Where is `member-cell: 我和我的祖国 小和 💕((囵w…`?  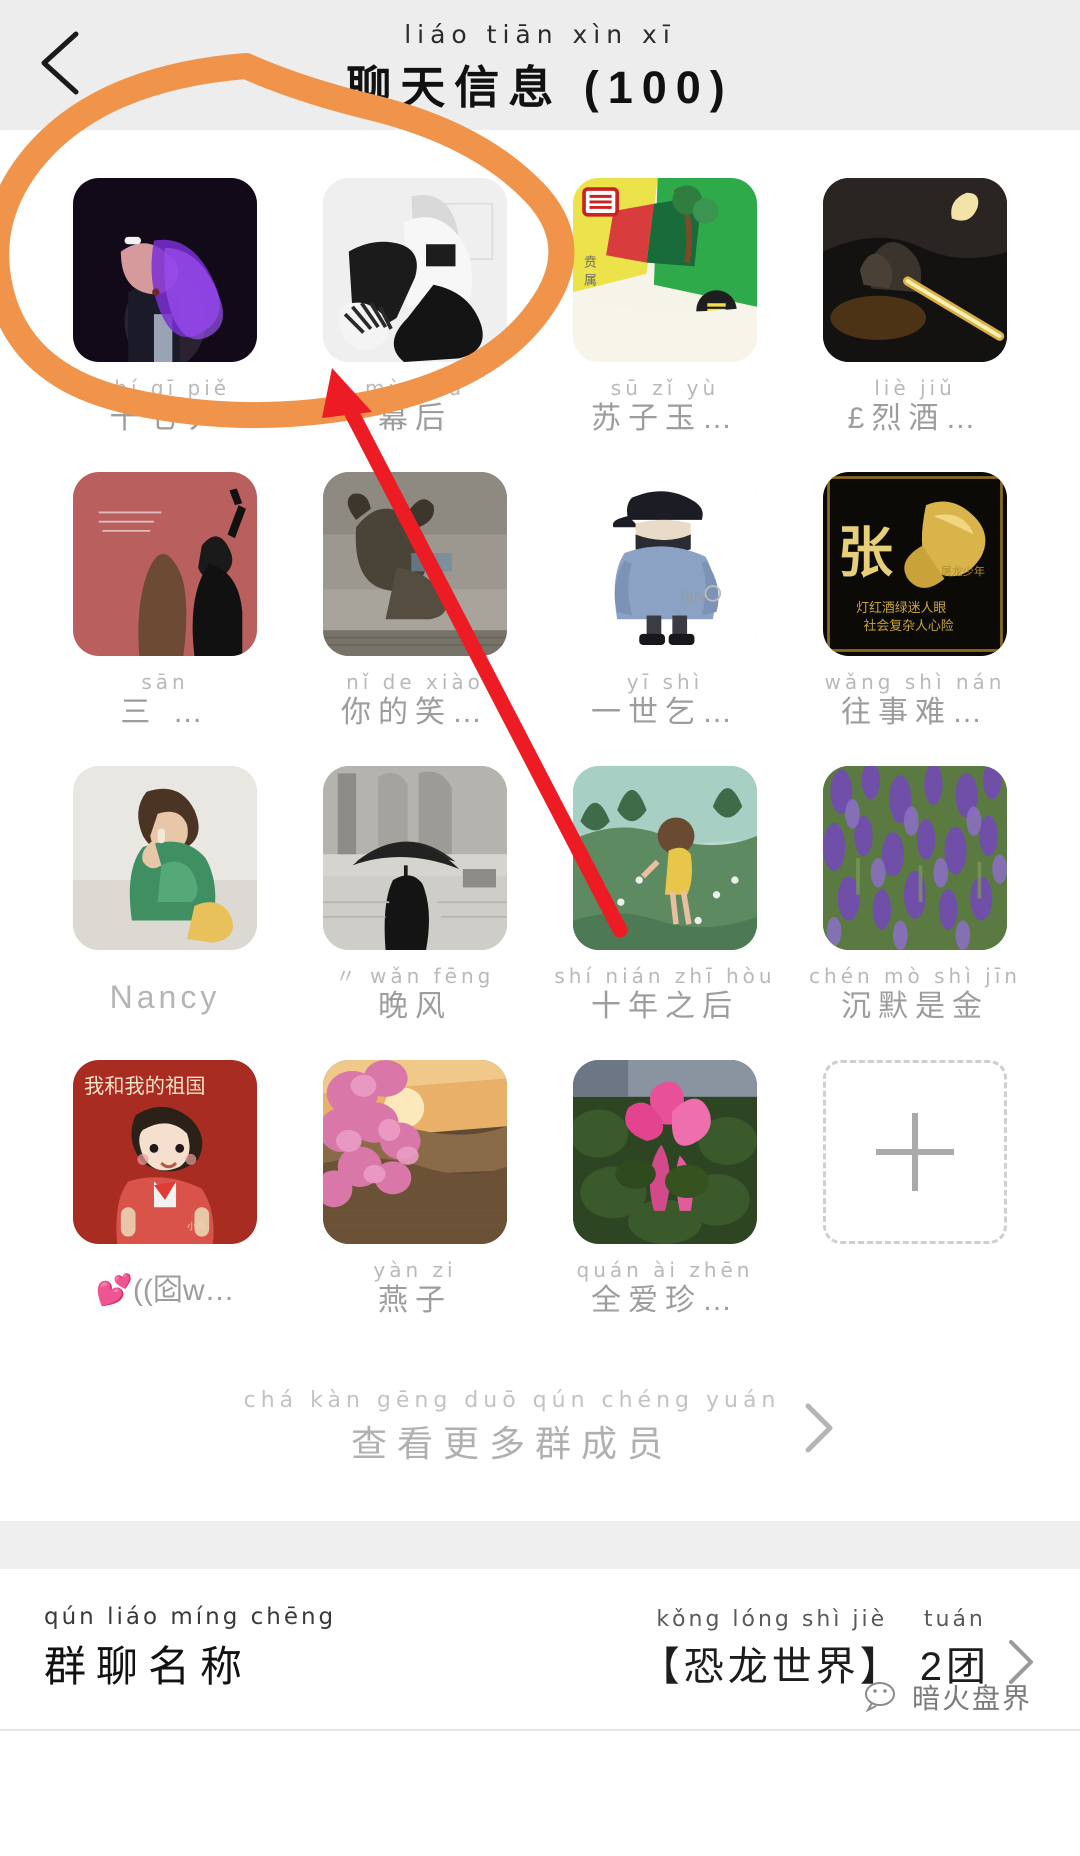 member-cell: 我和我的祖国 小和 💕((囵w… is located at coordinates (165, 1192).